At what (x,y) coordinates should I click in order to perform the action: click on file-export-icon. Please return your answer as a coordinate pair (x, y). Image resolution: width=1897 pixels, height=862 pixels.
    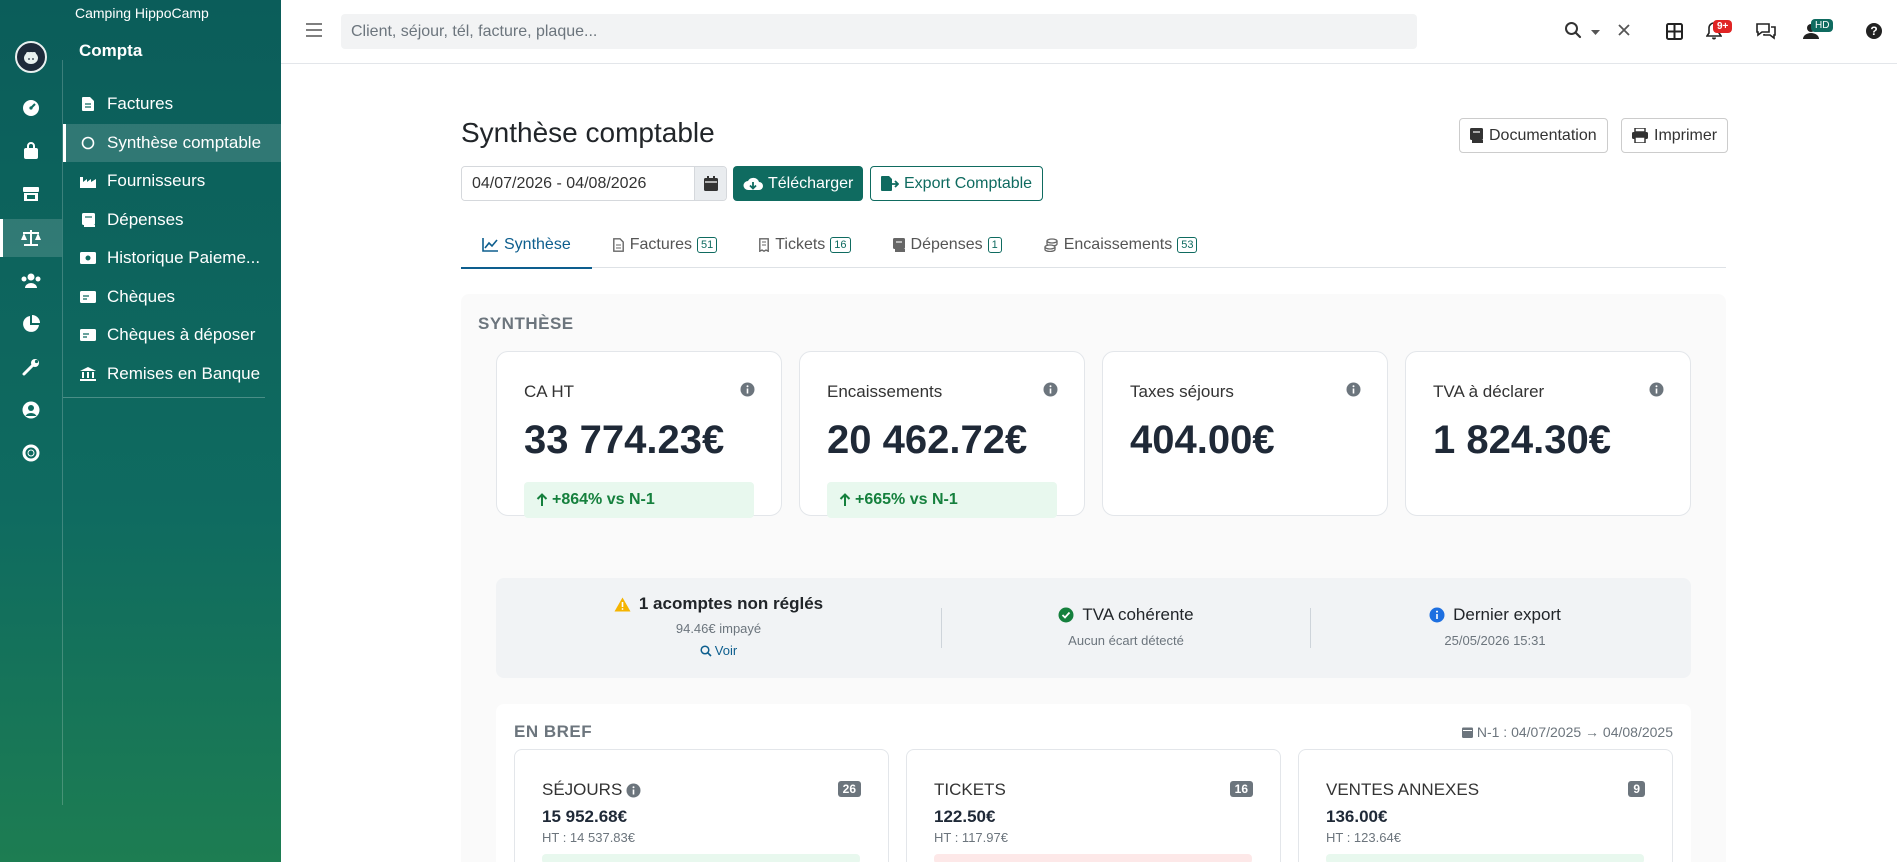
    Looking at the image, I should click on (890, 183).